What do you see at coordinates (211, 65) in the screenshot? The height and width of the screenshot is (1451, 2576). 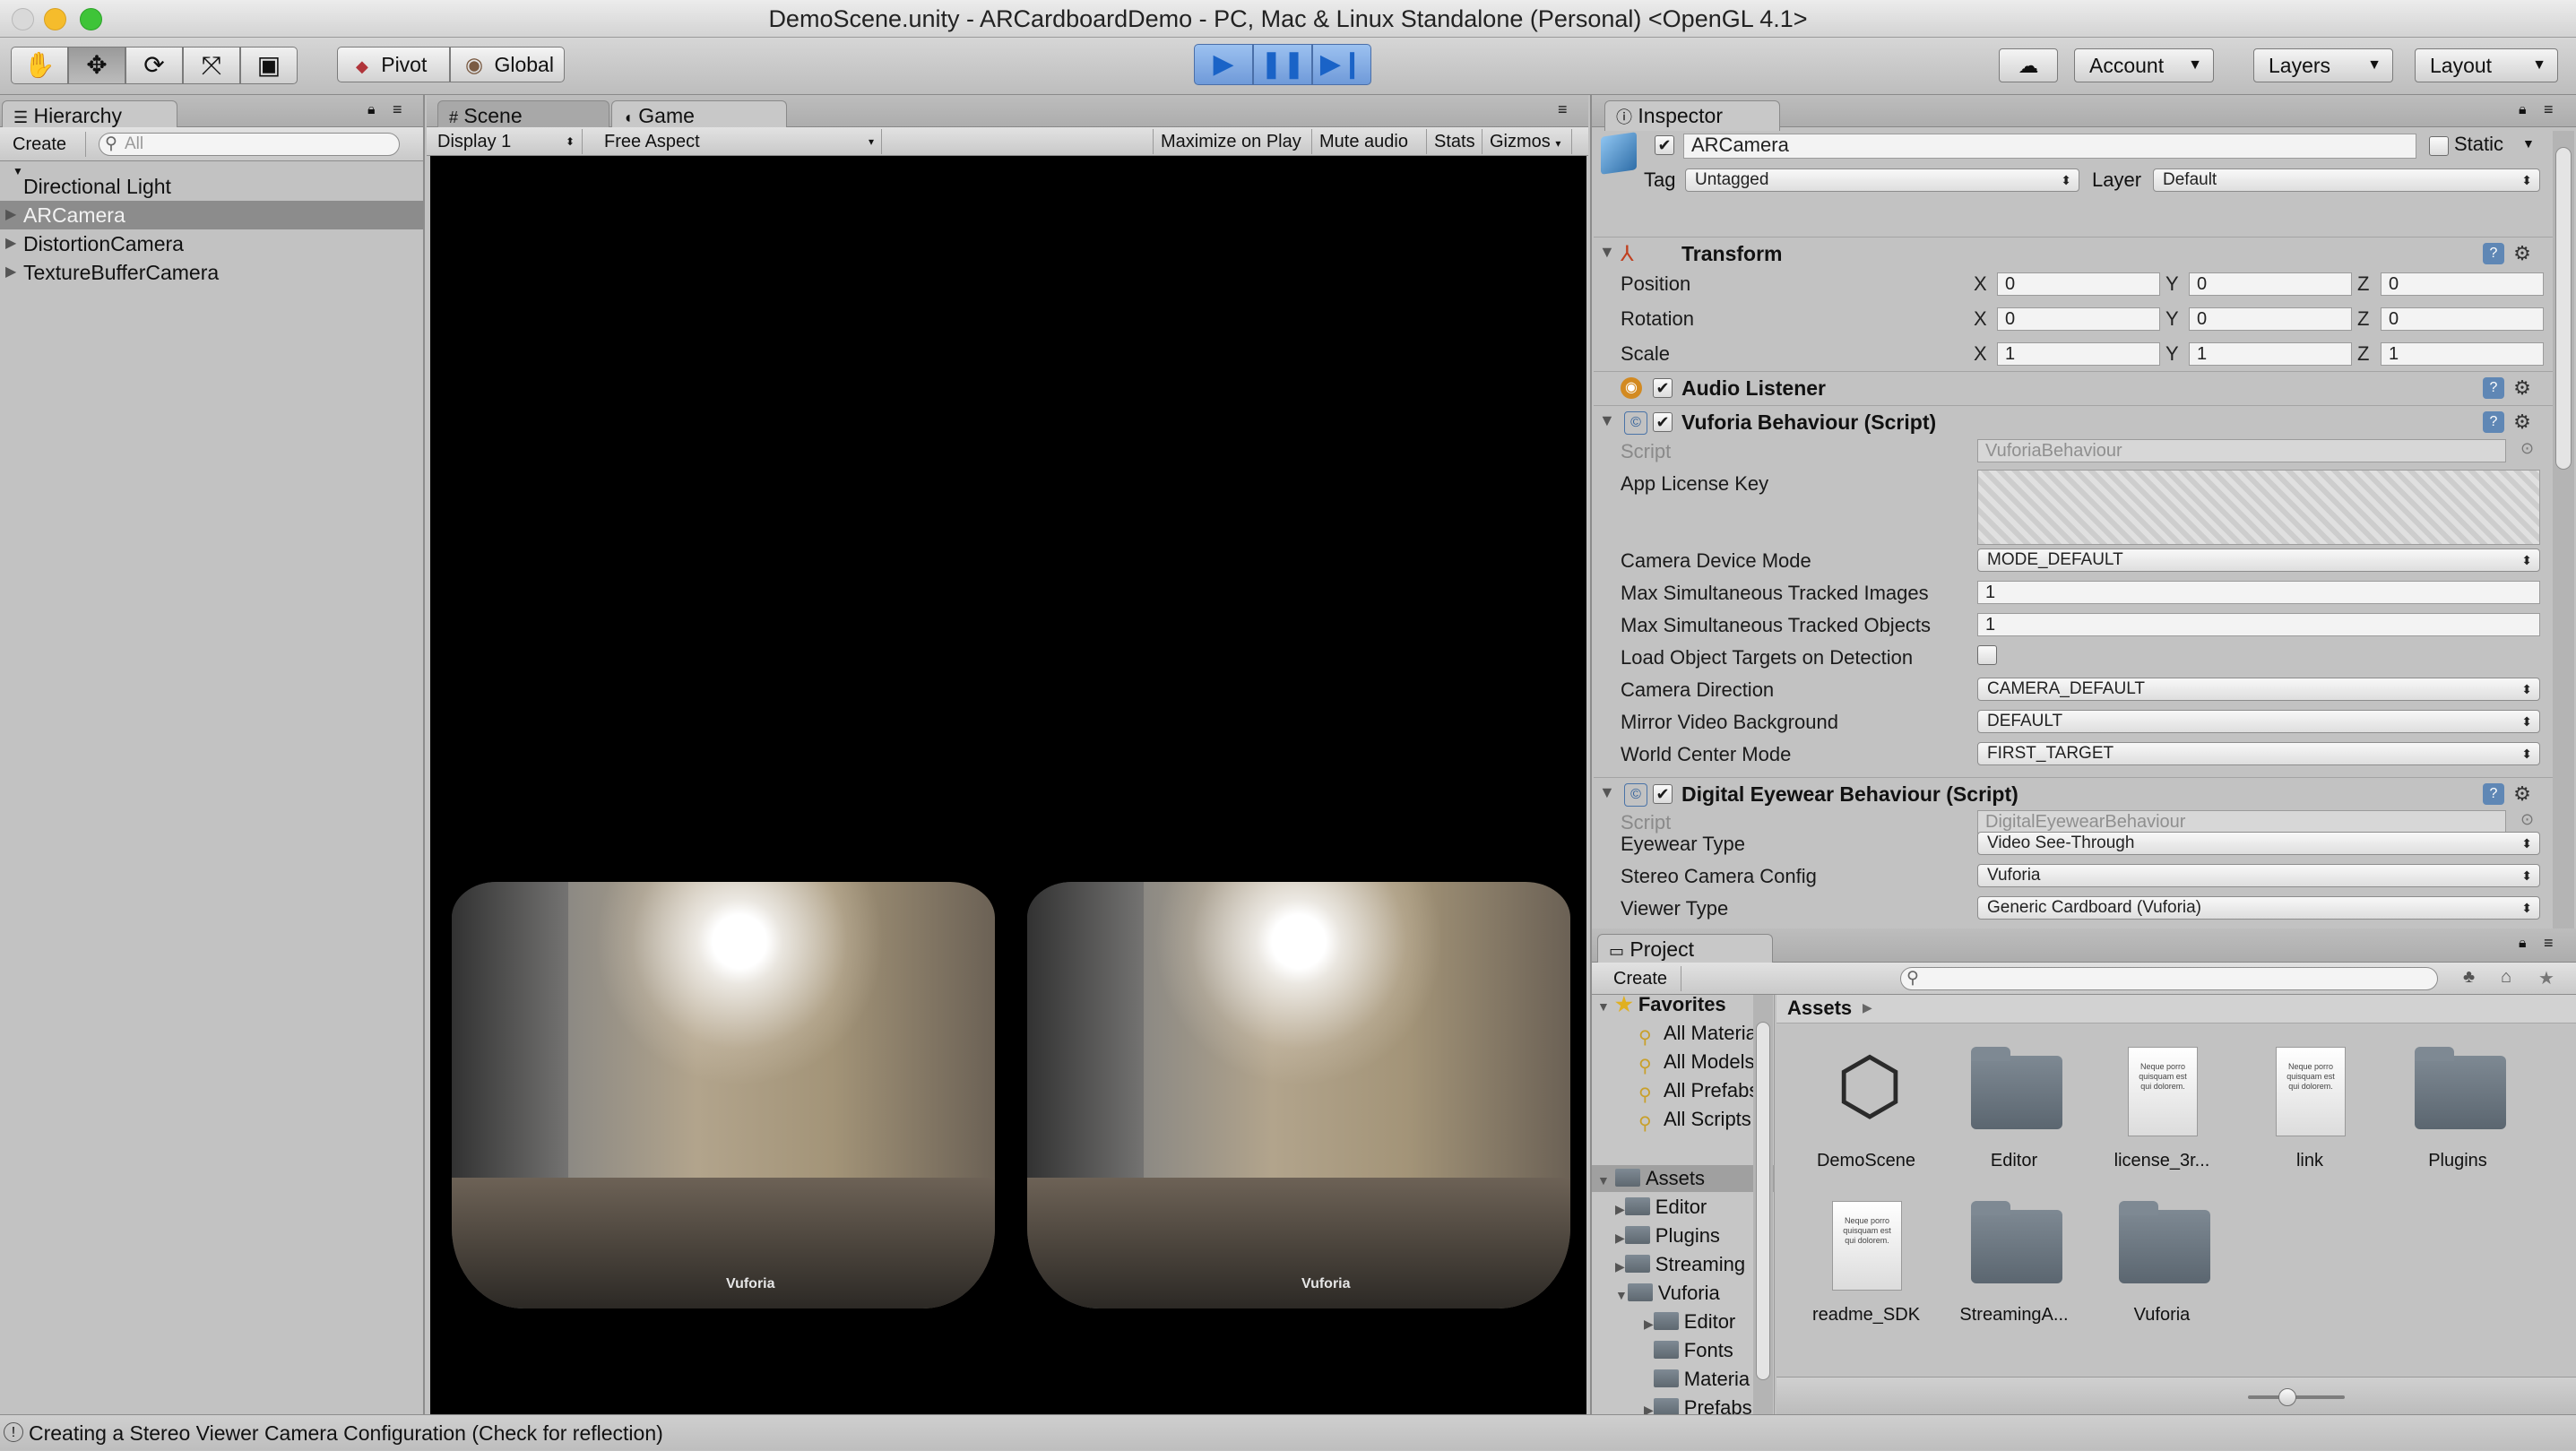 I see `scale-tool-button: ⤧` at bounding box center [211, 65].